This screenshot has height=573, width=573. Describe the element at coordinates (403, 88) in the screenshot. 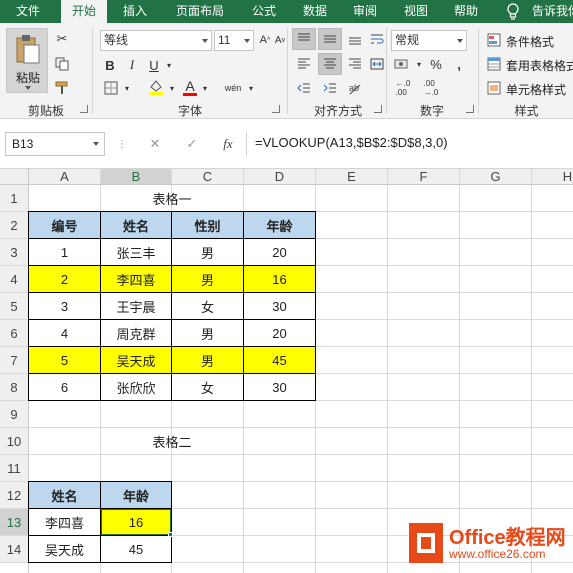

I see `increase-decimal-icon: ←.0.00` at that location.